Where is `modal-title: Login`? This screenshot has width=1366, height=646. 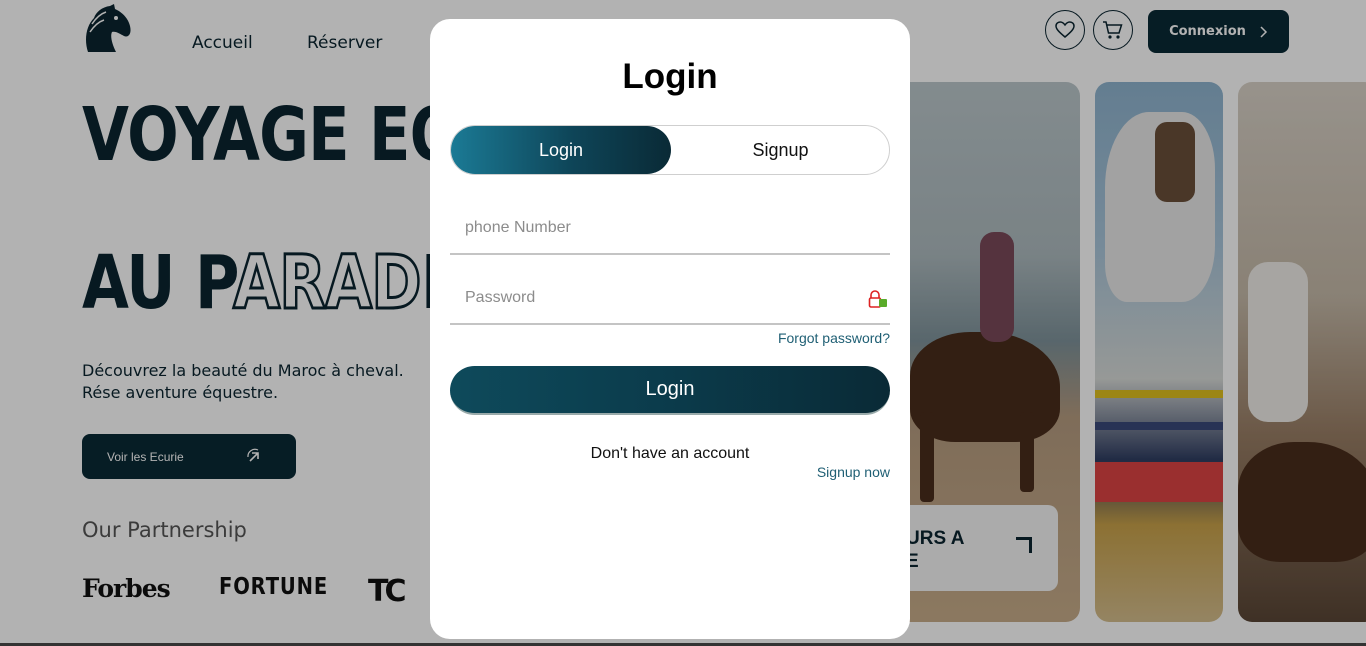 modal-title: Login is located at coordinates (670, 76).